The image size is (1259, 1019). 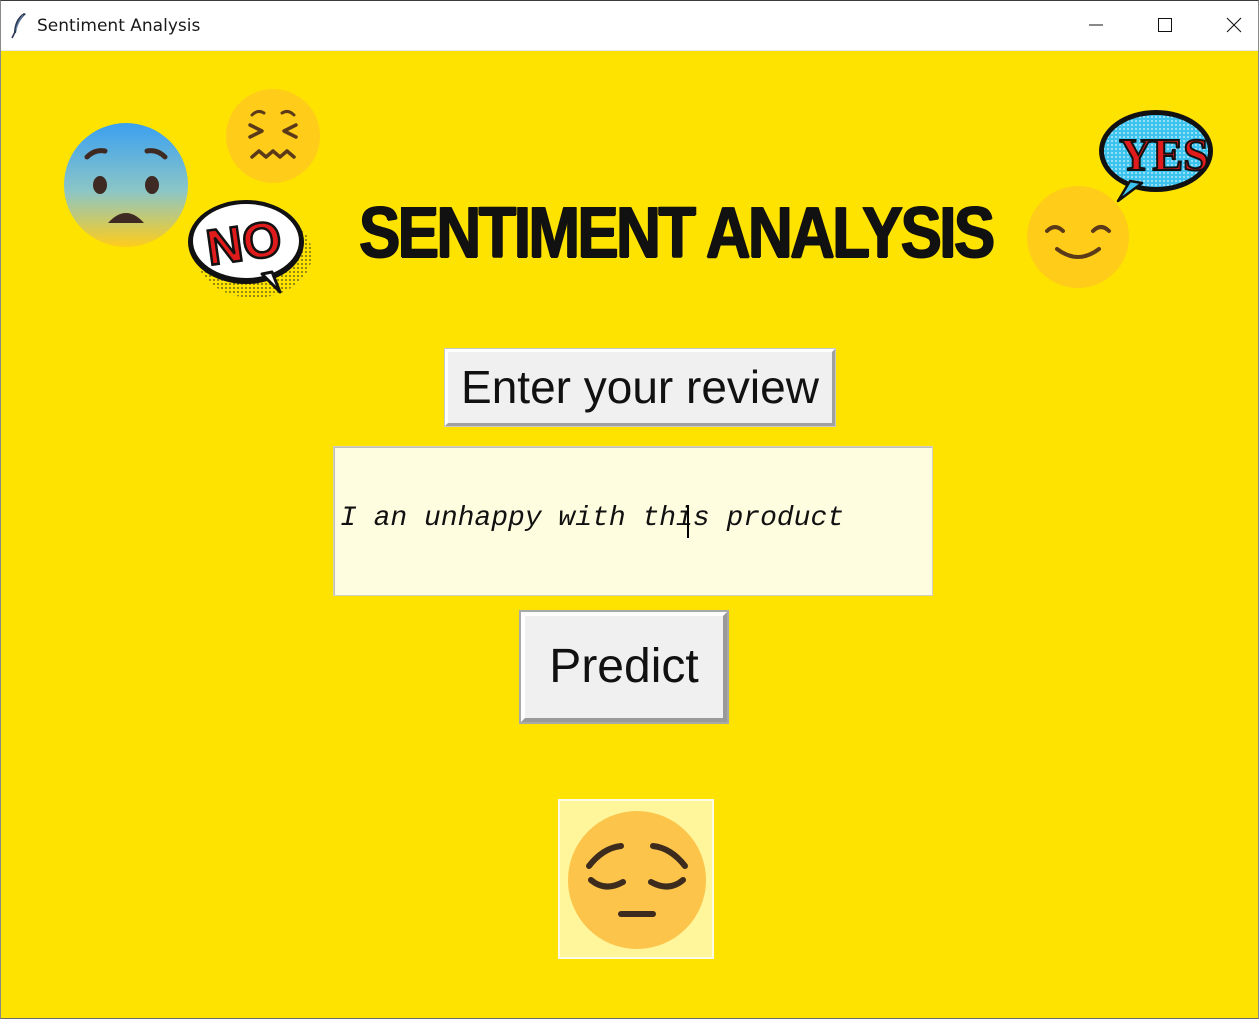 I want to click on review-input-text: I an unhappy with this product, so click(x=592, y=518).